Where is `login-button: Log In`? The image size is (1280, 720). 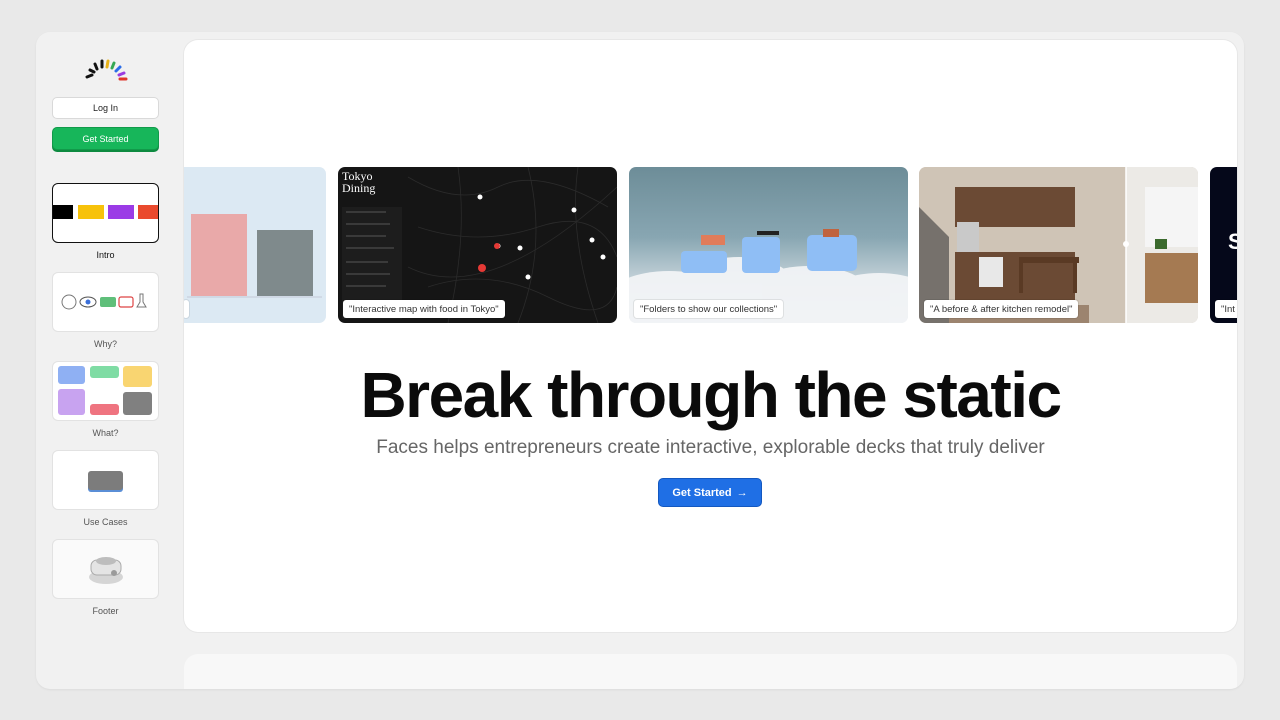
login-button: Log In is located at coordinates (105, 108).